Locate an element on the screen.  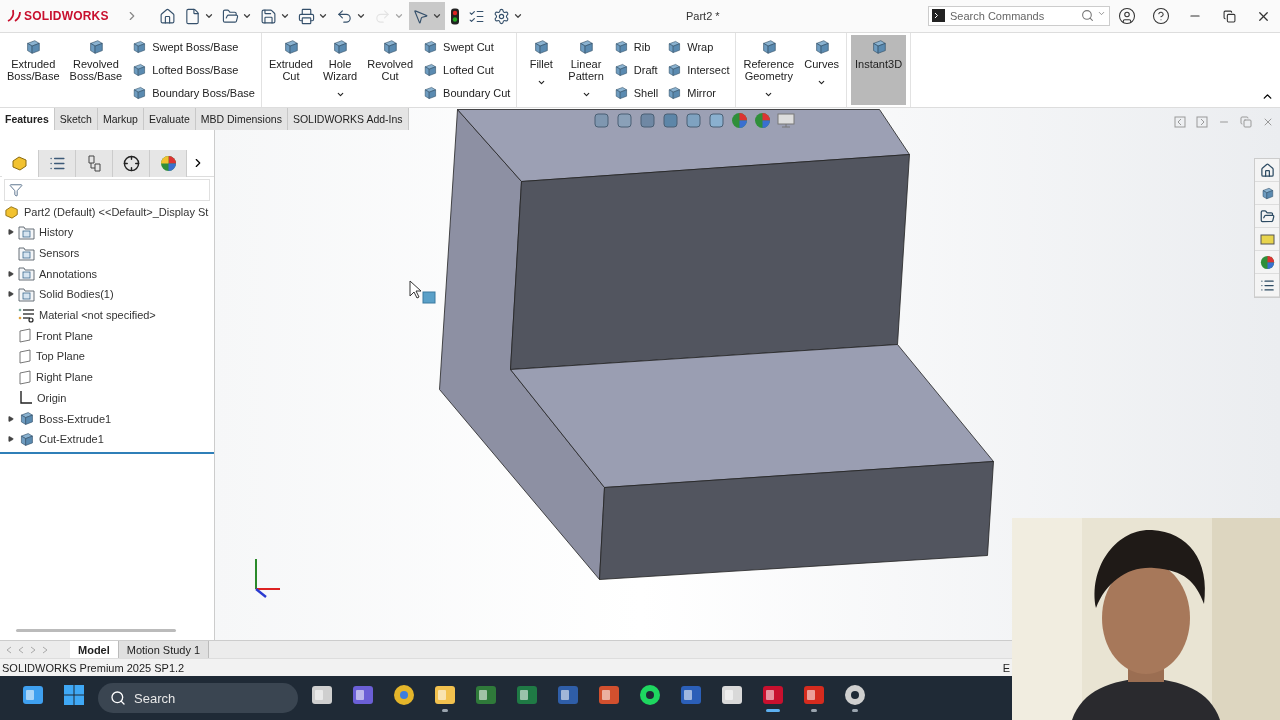
annotation-folder-icon is located at coordinates (26, 274).